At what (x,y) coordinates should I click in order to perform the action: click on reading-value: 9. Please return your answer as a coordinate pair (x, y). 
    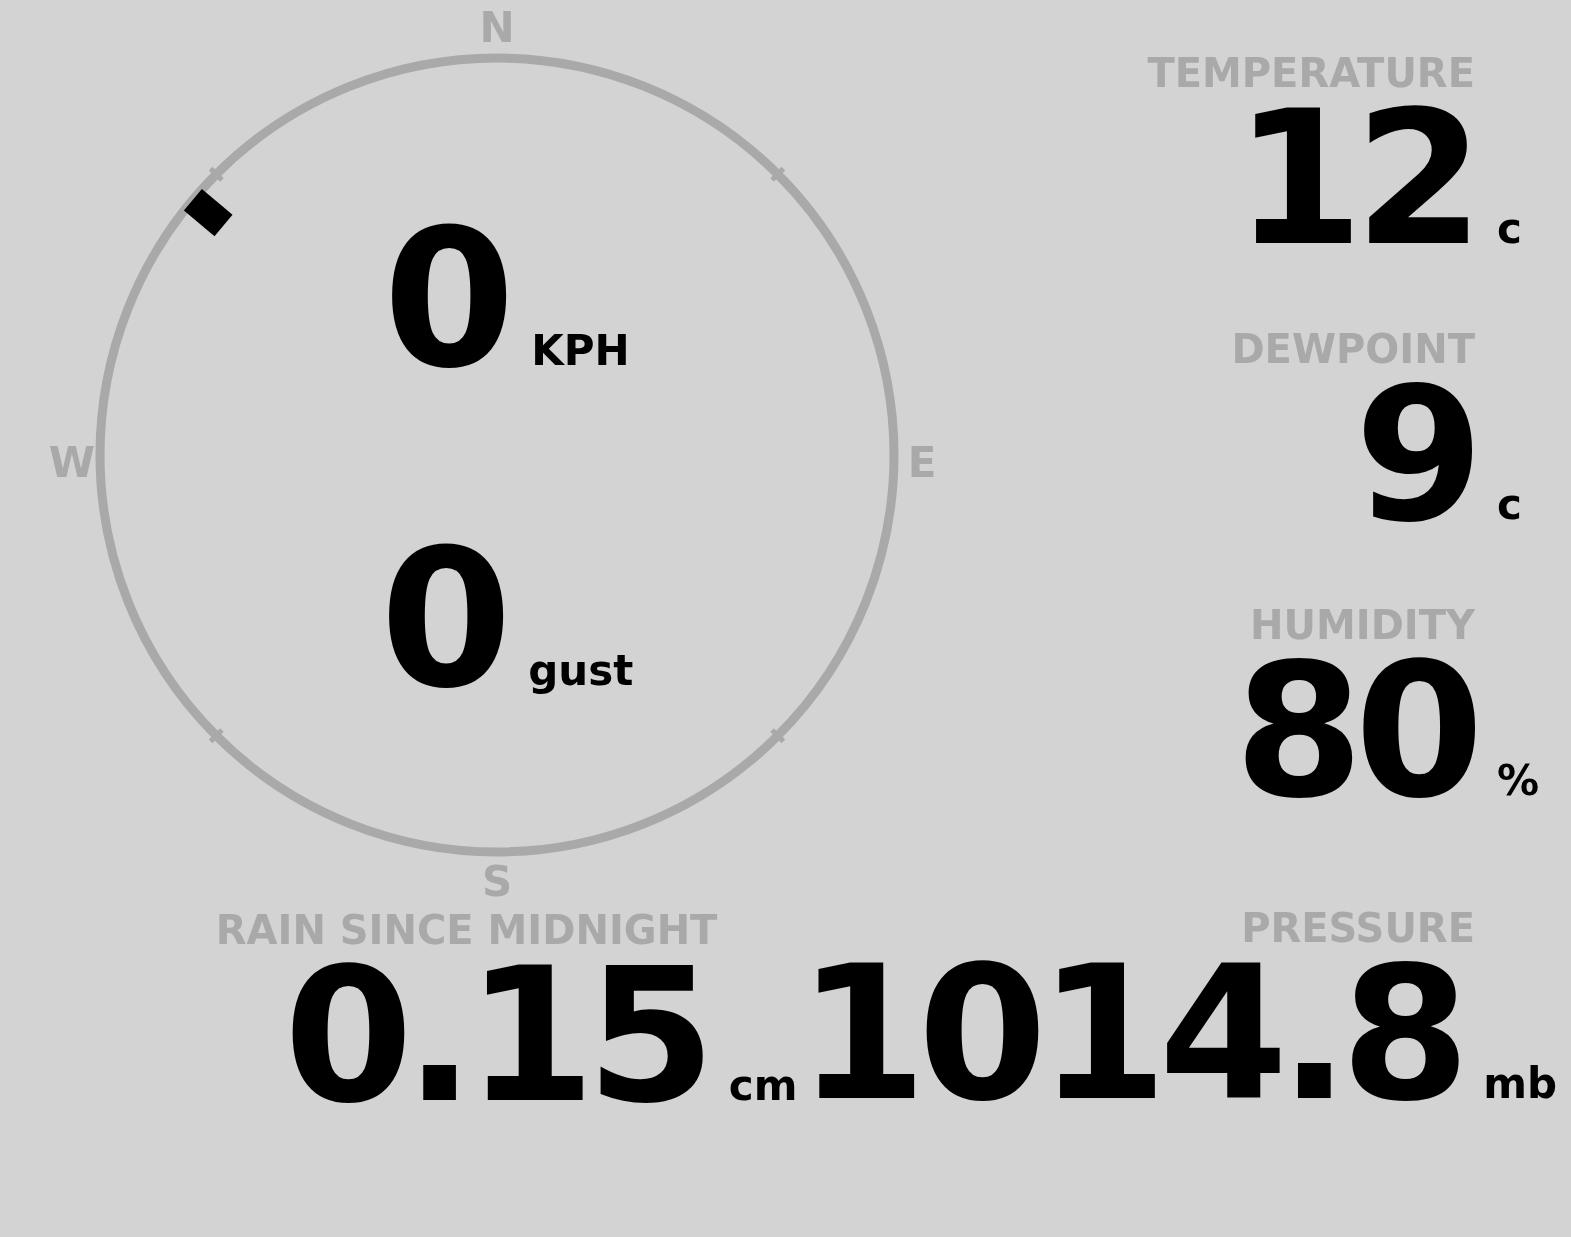
    Looking at the image, I should click on (1414, 455).